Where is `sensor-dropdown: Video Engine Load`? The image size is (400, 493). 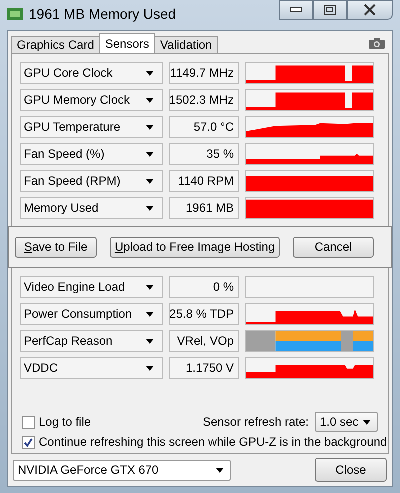
sensor-dropdown: Video Engine Load is located at coordinates (91, 287).